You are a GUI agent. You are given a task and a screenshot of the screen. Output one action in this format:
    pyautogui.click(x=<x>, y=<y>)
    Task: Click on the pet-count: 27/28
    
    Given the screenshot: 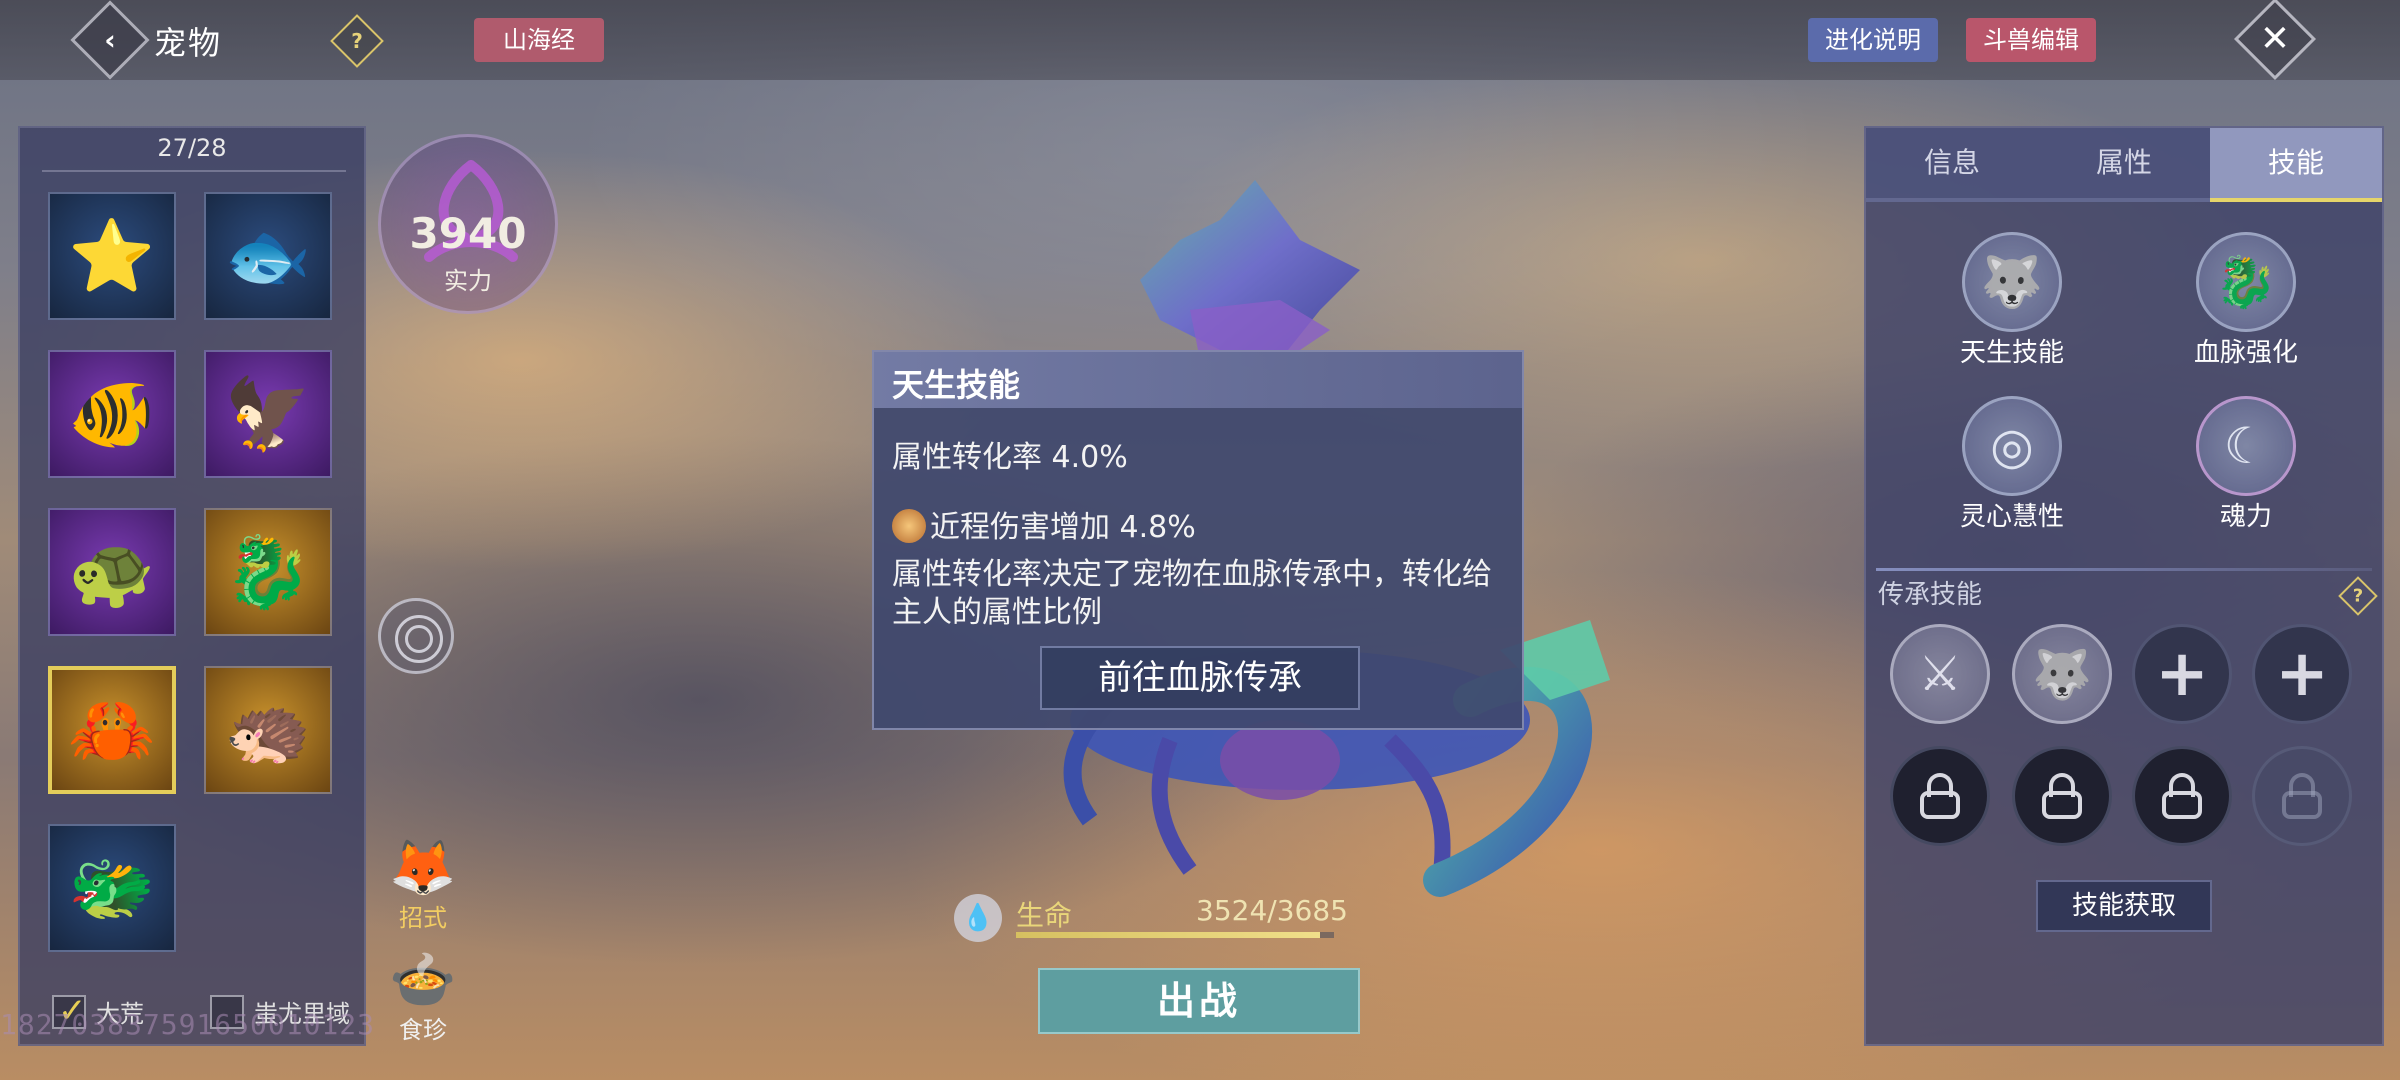 What is the action you would take?
    pyautogui.click(x=192, y=148)
    